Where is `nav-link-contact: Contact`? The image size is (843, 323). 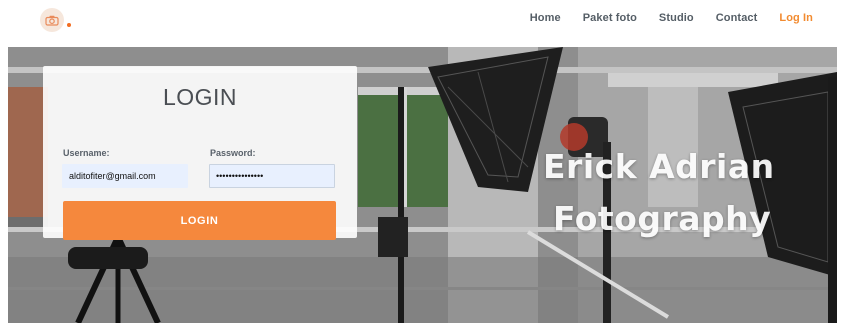
nav-link-contact: Contact is located at coordinates (737, 18).